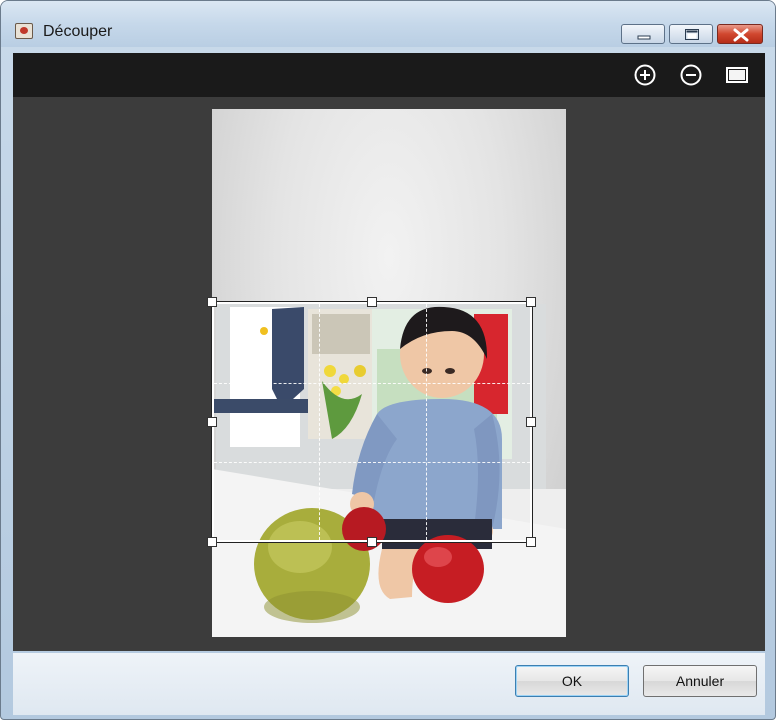 The height and width of the screenshot is (720, 776). Describe the element at coordinates (372, 302) in the screenshot. I see `crop-handle-top` at that location.